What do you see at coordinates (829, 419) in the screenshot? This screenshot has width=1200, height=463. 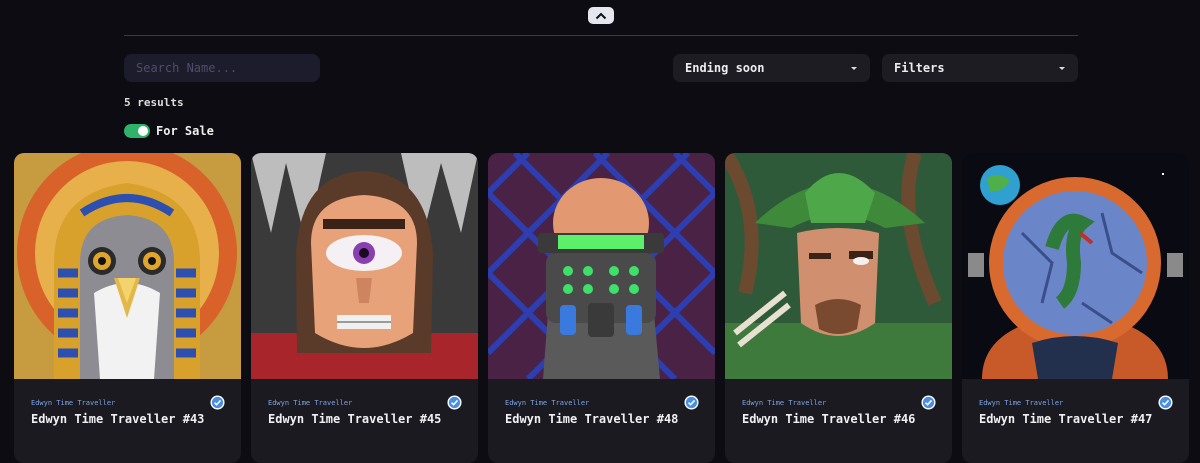 I see `nft-title: Edwyn Time Traveller #46` at bounding box center [829, 419].